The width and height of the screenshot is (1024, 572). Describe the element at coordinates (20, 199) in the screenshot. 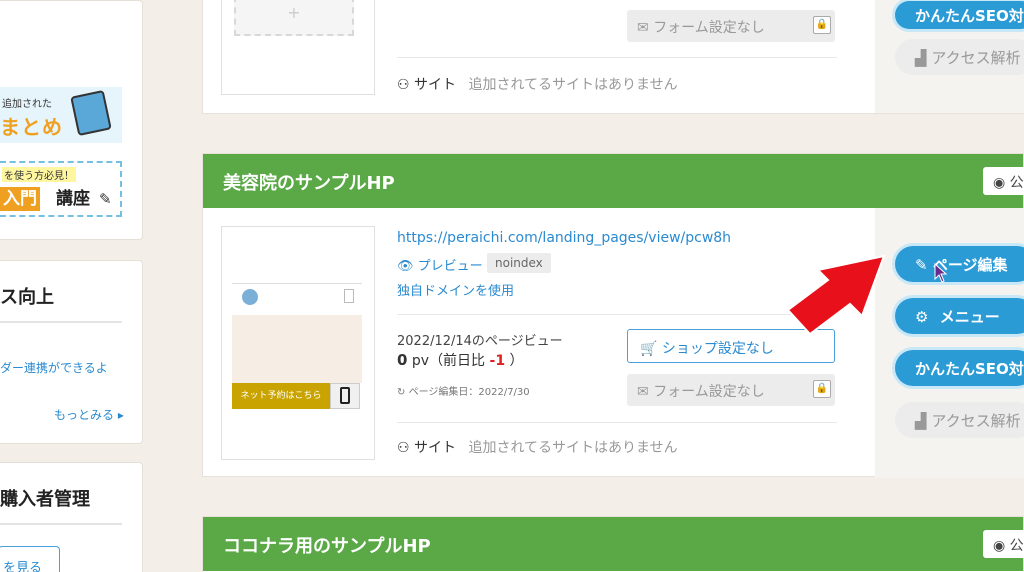

I see `intro-course-highlight: 入門` at that location.